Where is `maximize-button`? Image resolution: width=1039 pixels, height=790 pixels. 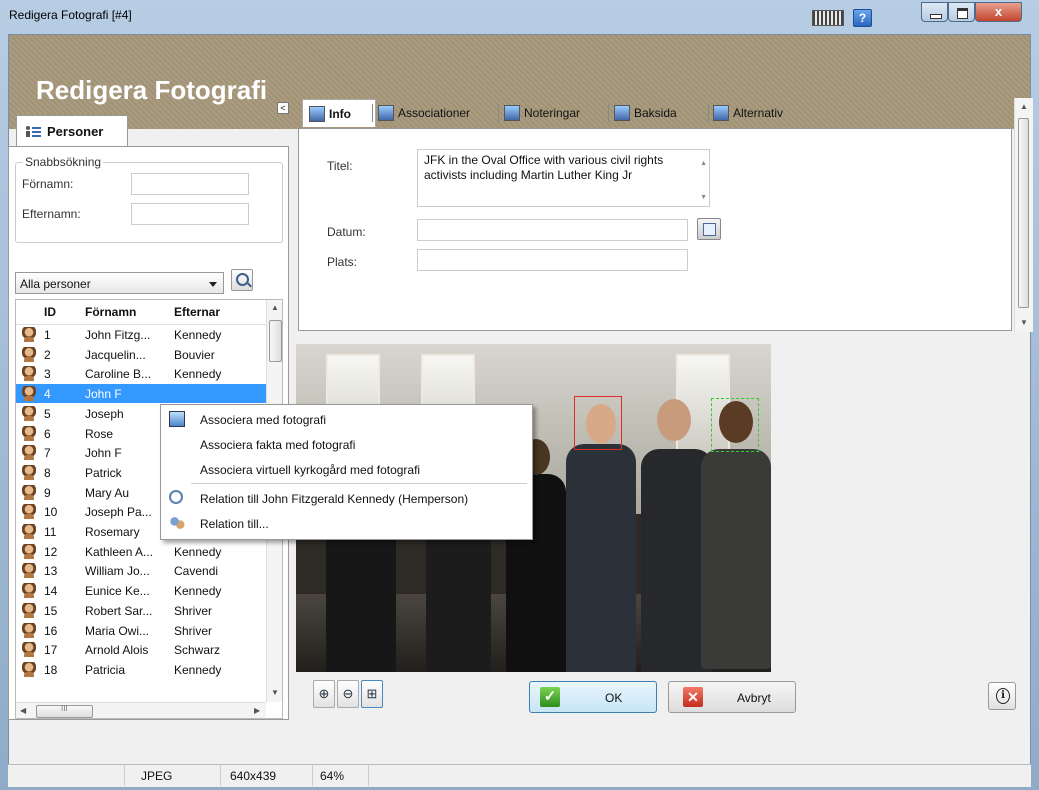 maximize-button is located at coordinates (961, 12).